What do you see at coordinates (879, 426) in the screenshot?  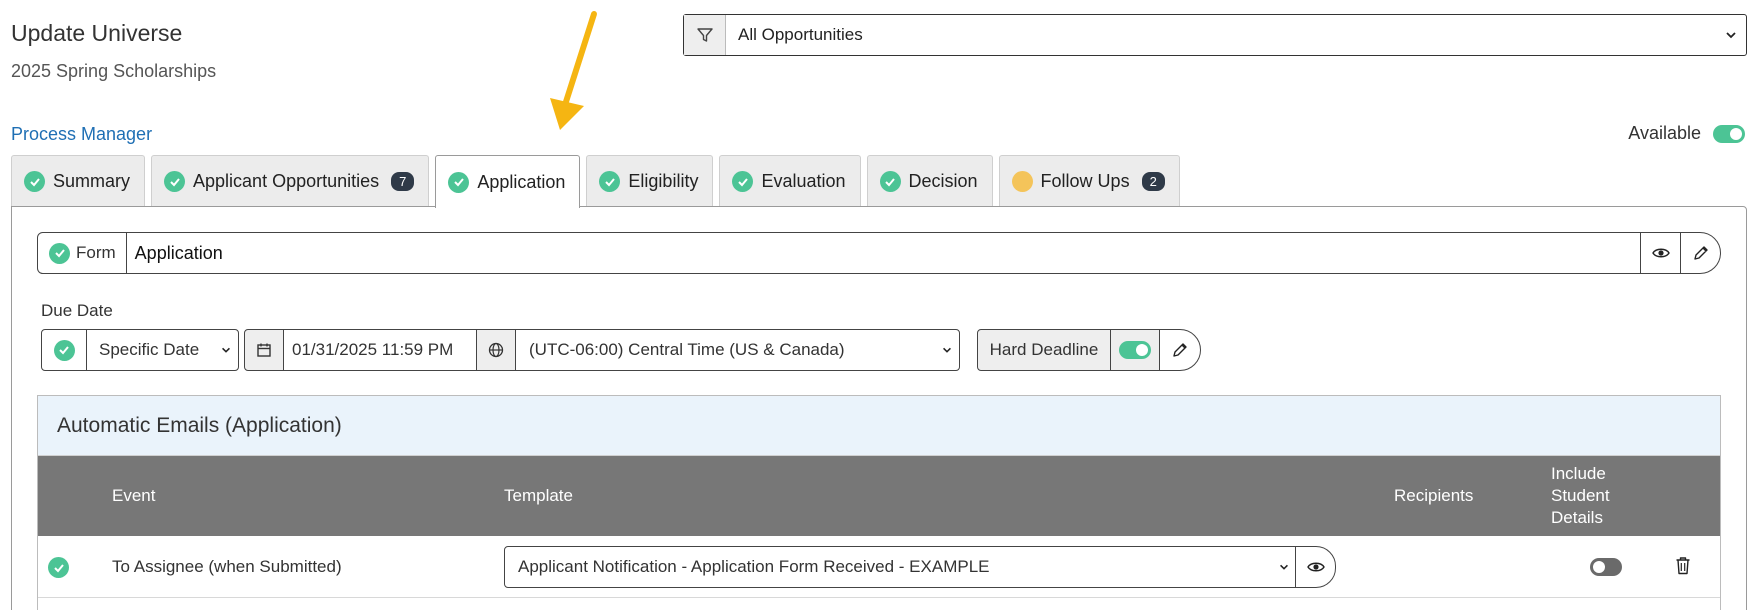 I see `automatic-emails-title: Automatic Emails (Application)` at bounding box center [879, 426].